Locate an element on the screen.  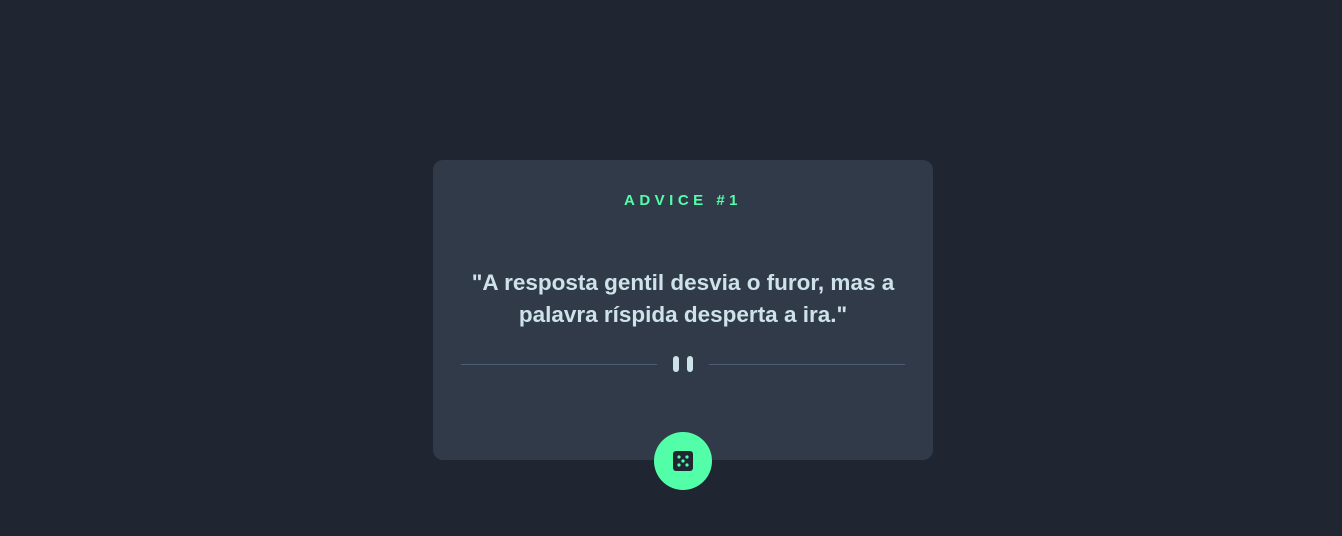
new-advice-button is located at coordinates (683, 461).